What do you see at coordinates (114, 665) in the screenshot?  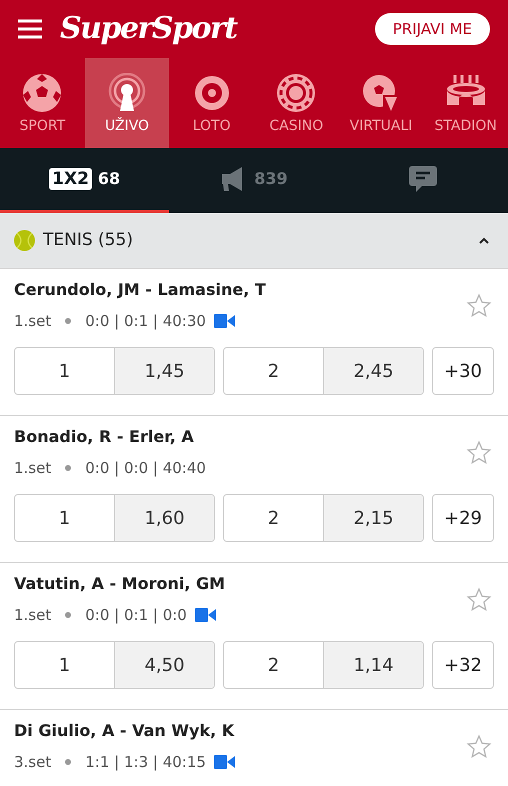 I see `odds-button: 1 4,50` at bounding box center [114, 665].